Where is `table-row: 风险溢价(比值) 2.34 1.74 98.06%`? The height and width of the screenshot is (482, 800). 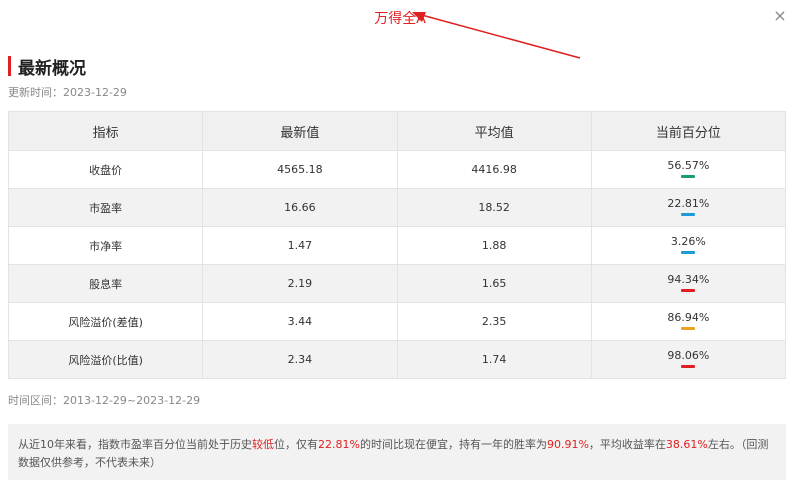 table-row: 风险溢价(比值) 2.34 1.74 98.06% is located at coordinates (397, 359).